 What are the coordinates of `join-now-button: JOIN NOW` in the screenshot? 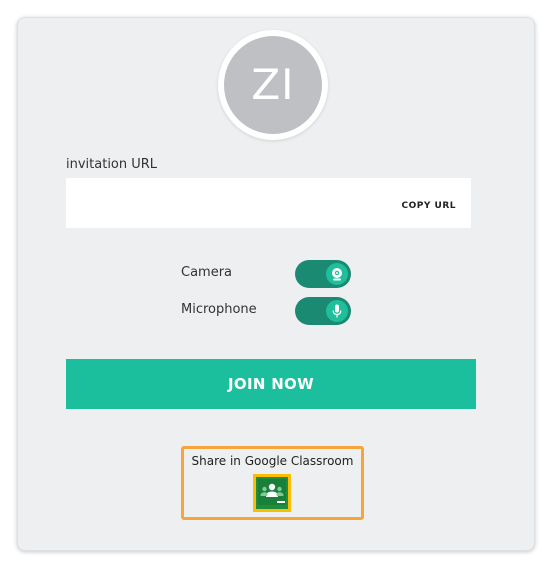 It's located at (271, 384).